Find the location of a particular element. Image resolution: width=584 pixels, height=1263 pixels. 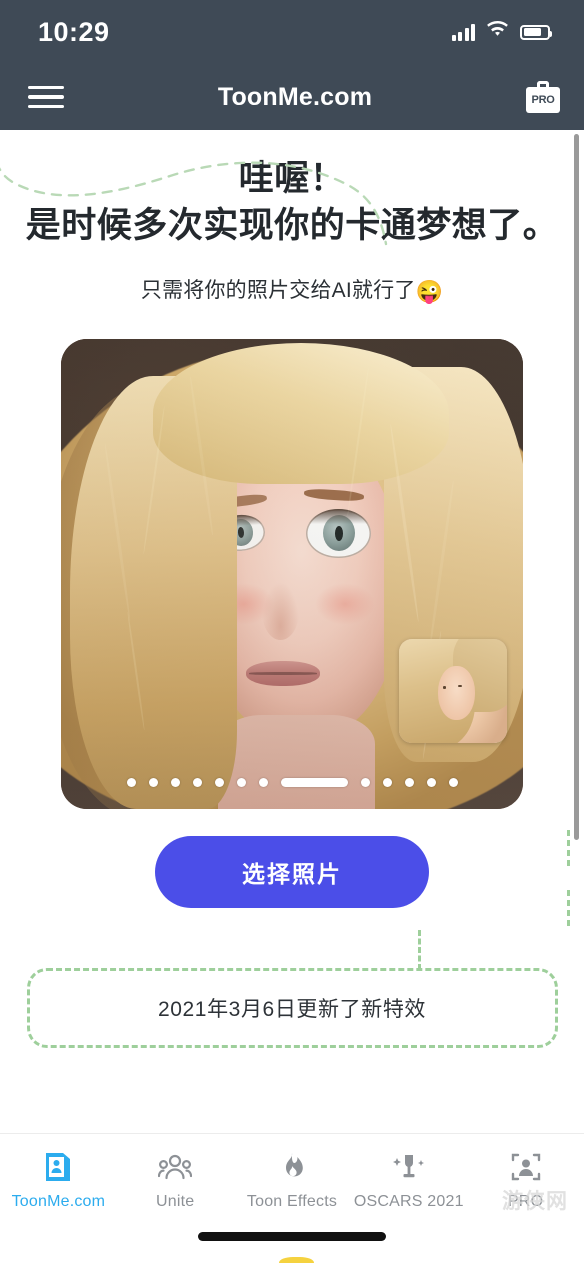

status-icons is located at coordinates (501, 31).